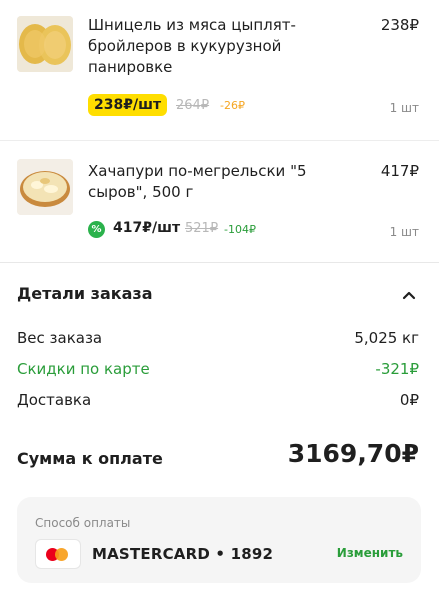 The height and width of the screenshot is (600, 439). I want to click on schnitzel-image-icon, so click(45, 44).